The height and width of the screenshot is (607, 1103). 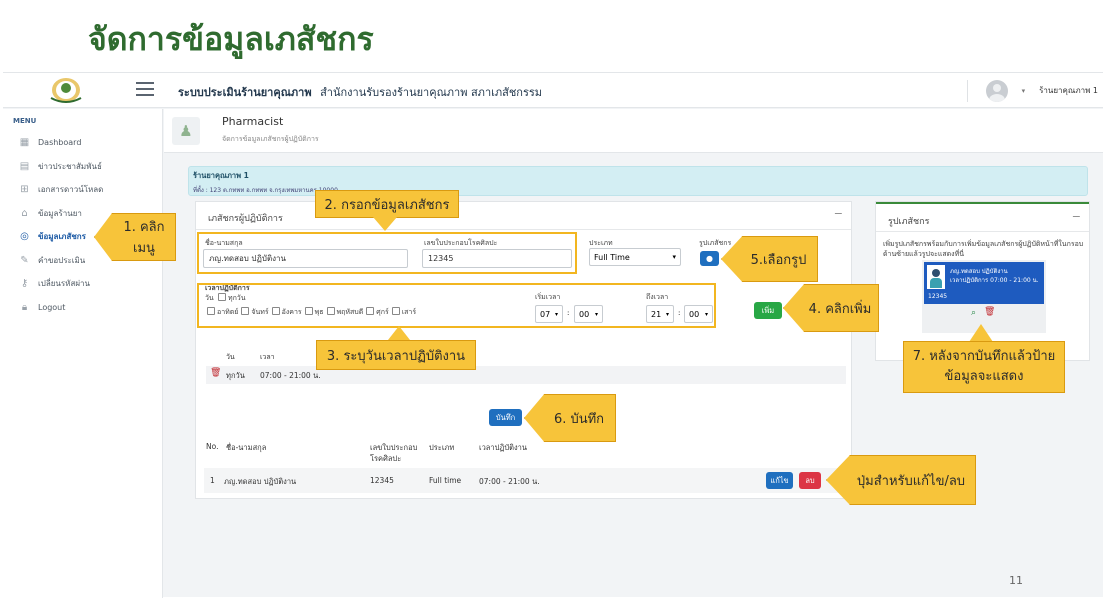 I want to click on key-icon: ⚷, so click(x=24, y=284).